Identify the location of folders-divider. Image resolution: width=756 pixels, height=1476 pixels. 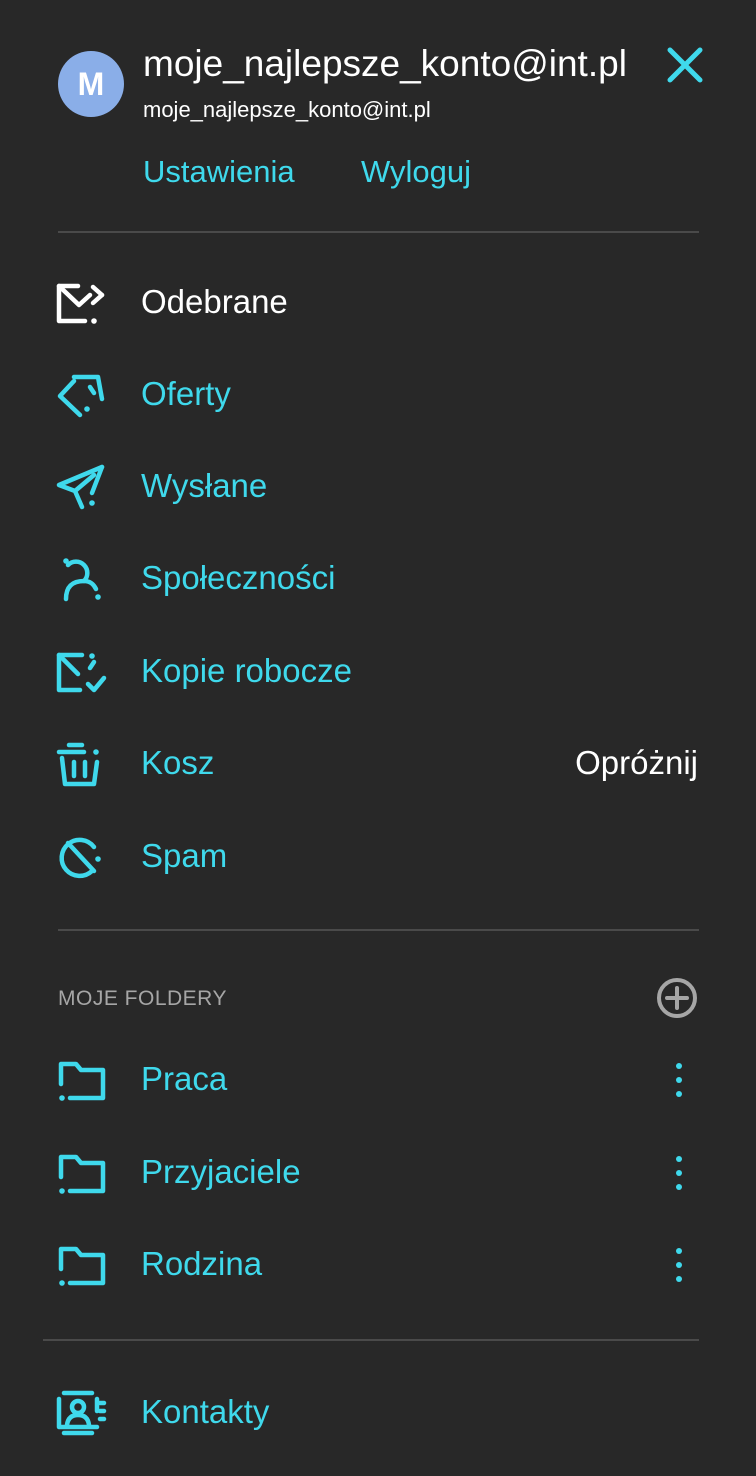
(371, 1340).